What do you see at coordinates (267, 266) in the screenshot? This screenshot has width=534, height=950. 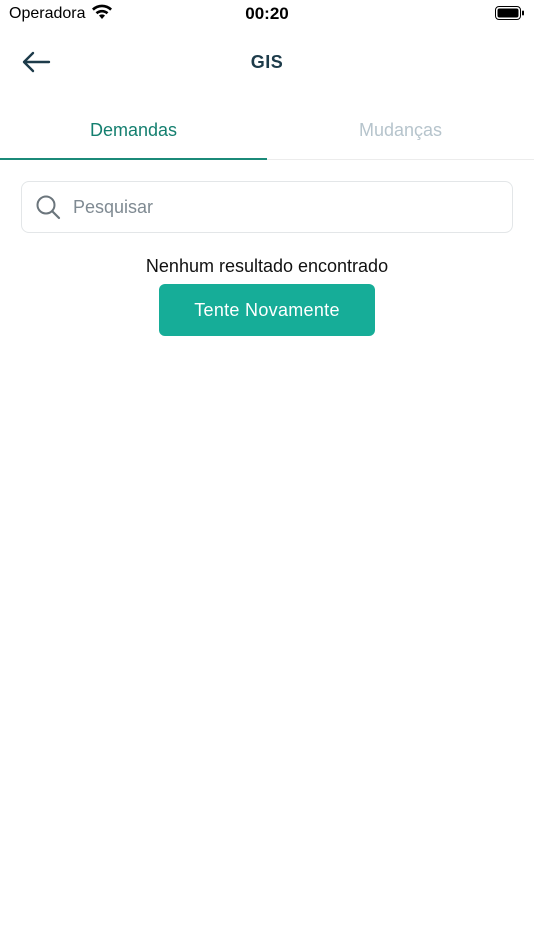 I see `empty-state-message: Nenhum resultado encontrado` at bounding box center [267, 266].